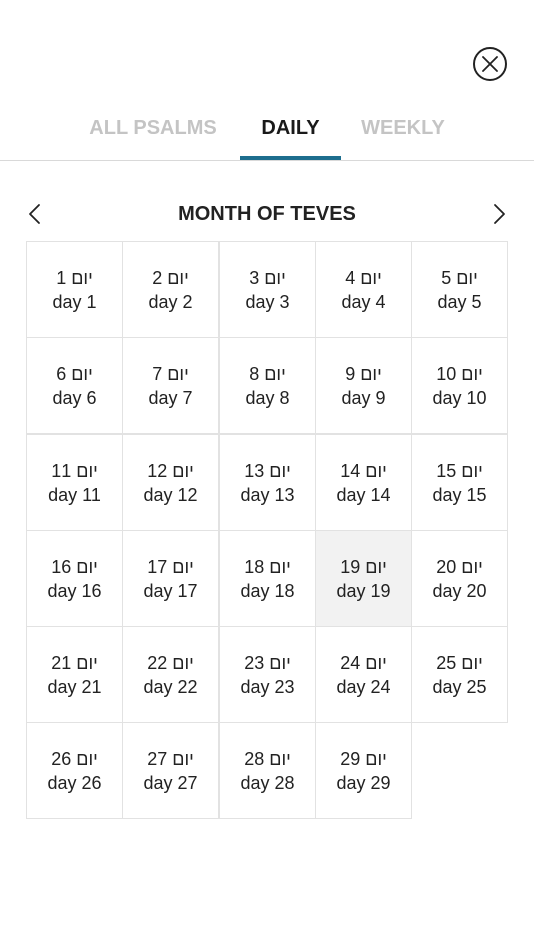 This screenshot has height=950, width=534. What do you see at coordinates (74, 302) in the screenshot?
I see `day-label: day 1` at bounding box center [74, 302].